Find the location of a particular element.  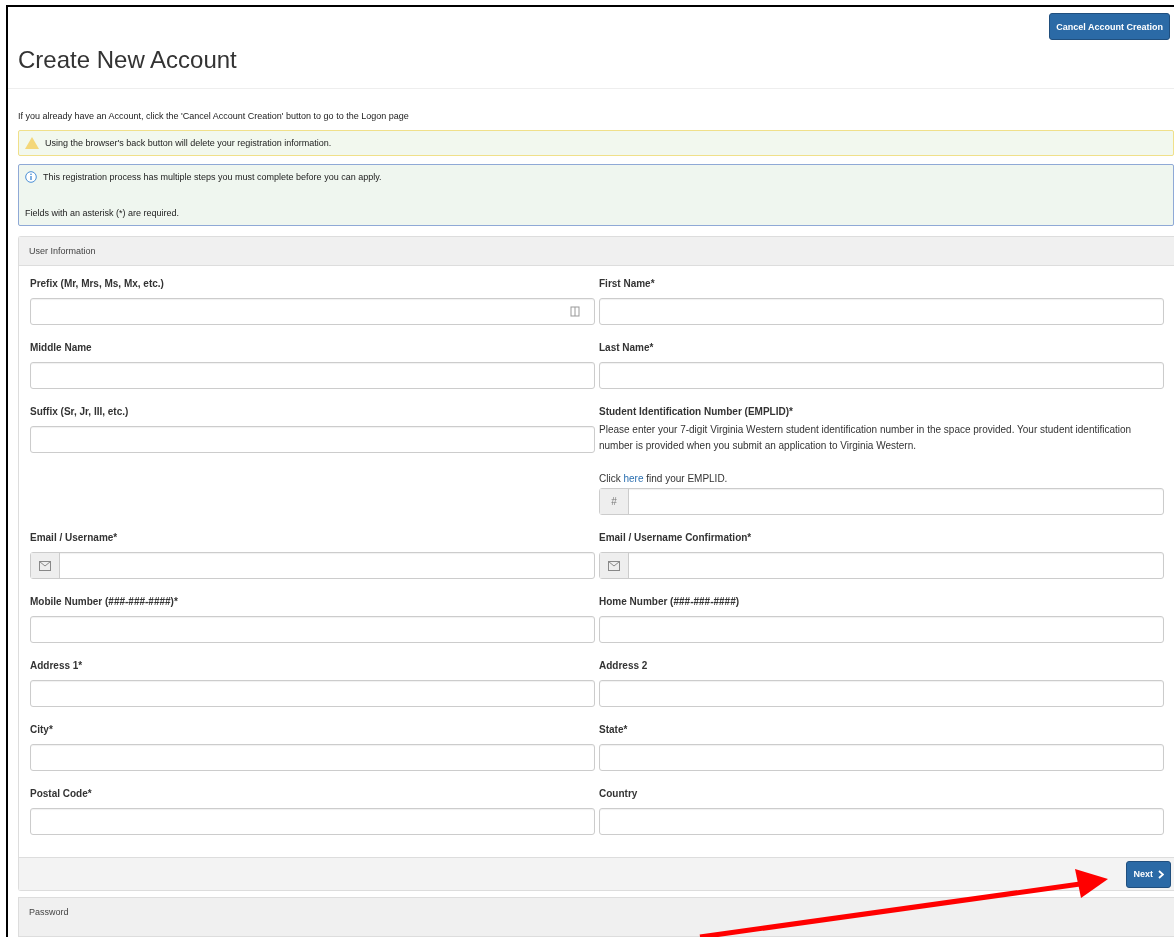

field-label: Country is located at coordinates (619, 794).